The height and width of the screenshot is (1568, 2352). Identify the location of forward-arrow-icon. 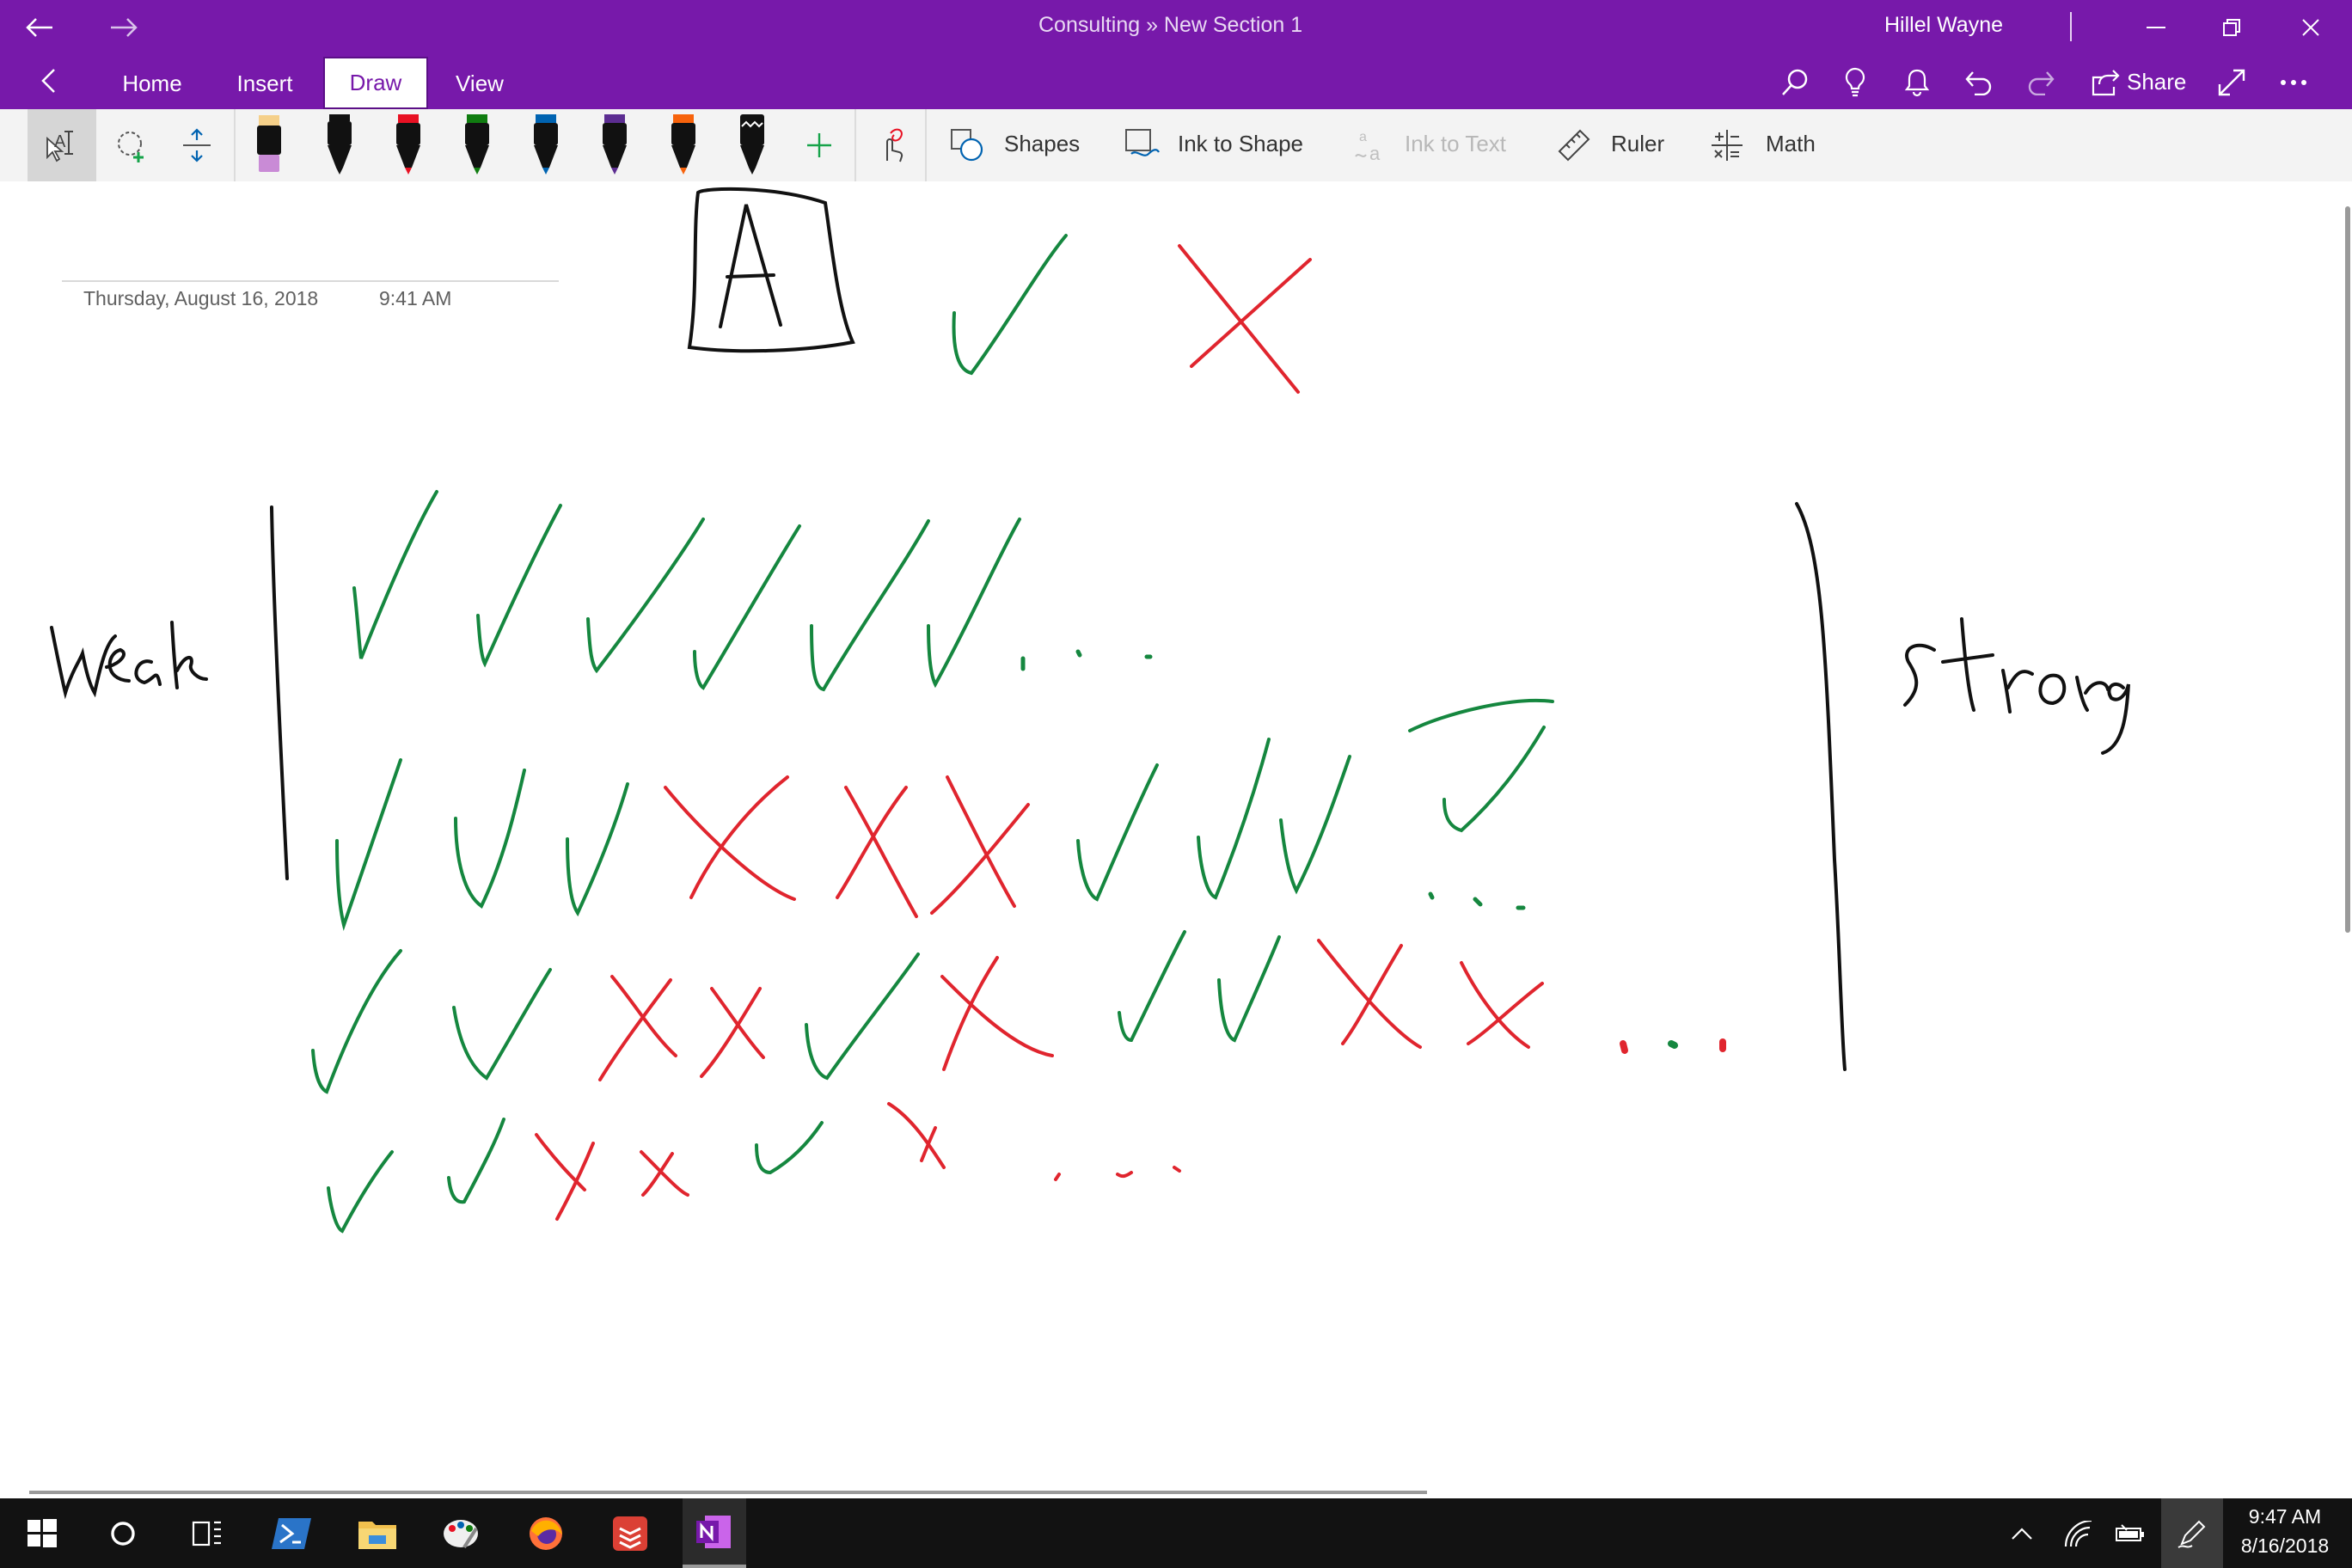
(123, 27).